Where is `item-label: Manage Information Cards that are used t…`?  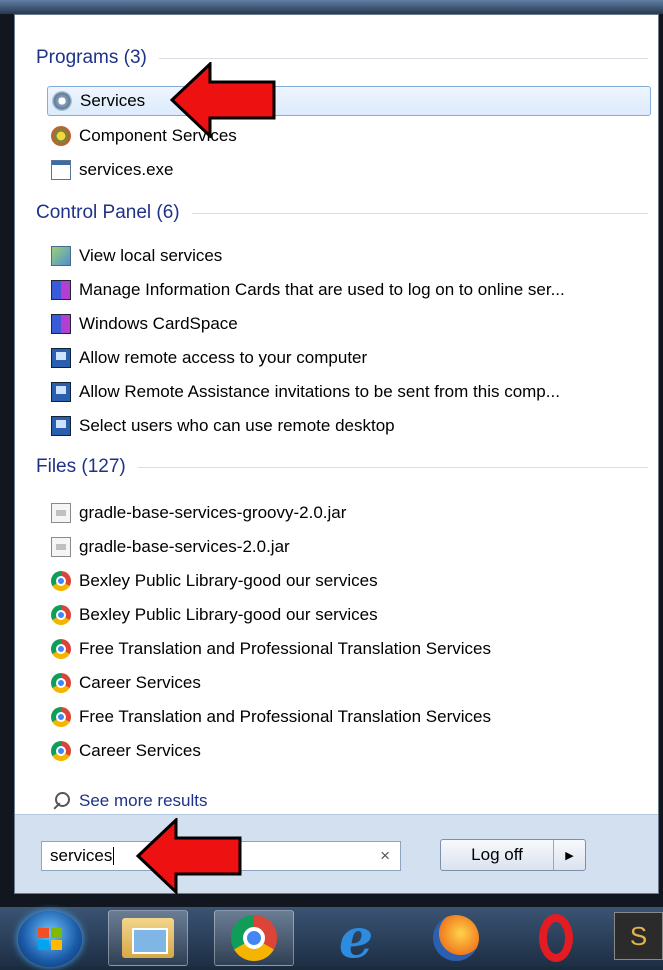
item-label: Manage Information Cards that are used t… is located at coordinates (322, 289).